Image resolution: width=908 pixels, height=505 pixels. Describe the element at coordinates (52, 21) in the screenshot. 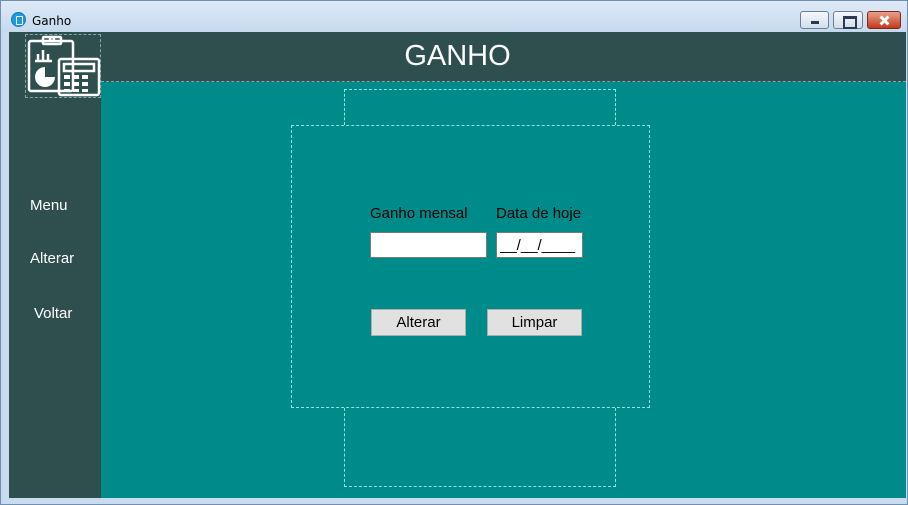

I see `window-title: Ganho` at that location.